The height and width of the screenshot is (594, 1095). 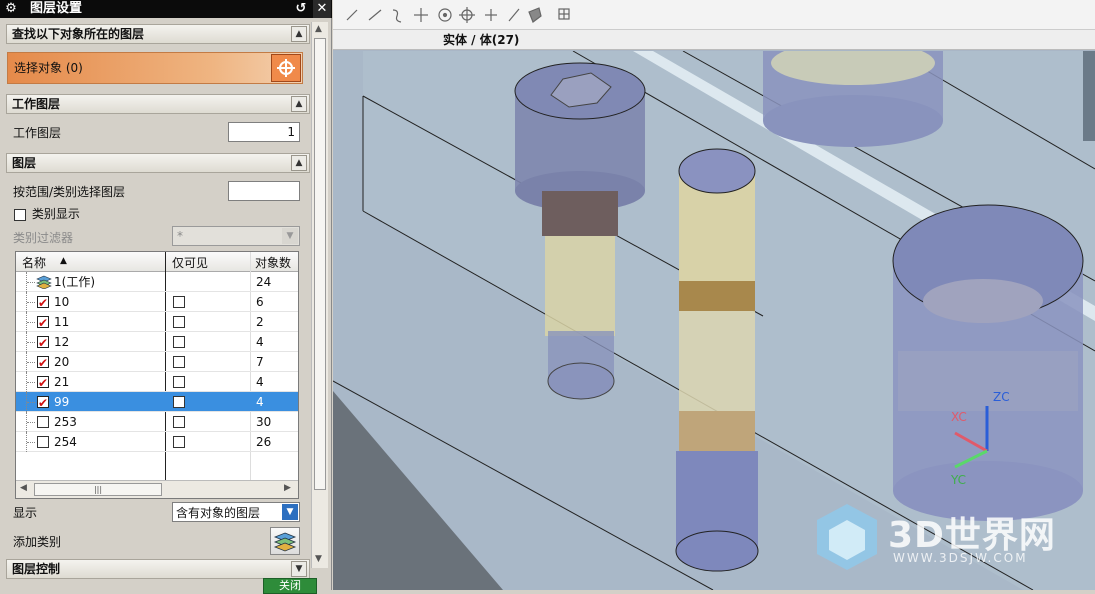 What do you see at coordinates (157, 322) in the screenshot?
I see `layer-row: 11 2` at bounding box center [157, 322].